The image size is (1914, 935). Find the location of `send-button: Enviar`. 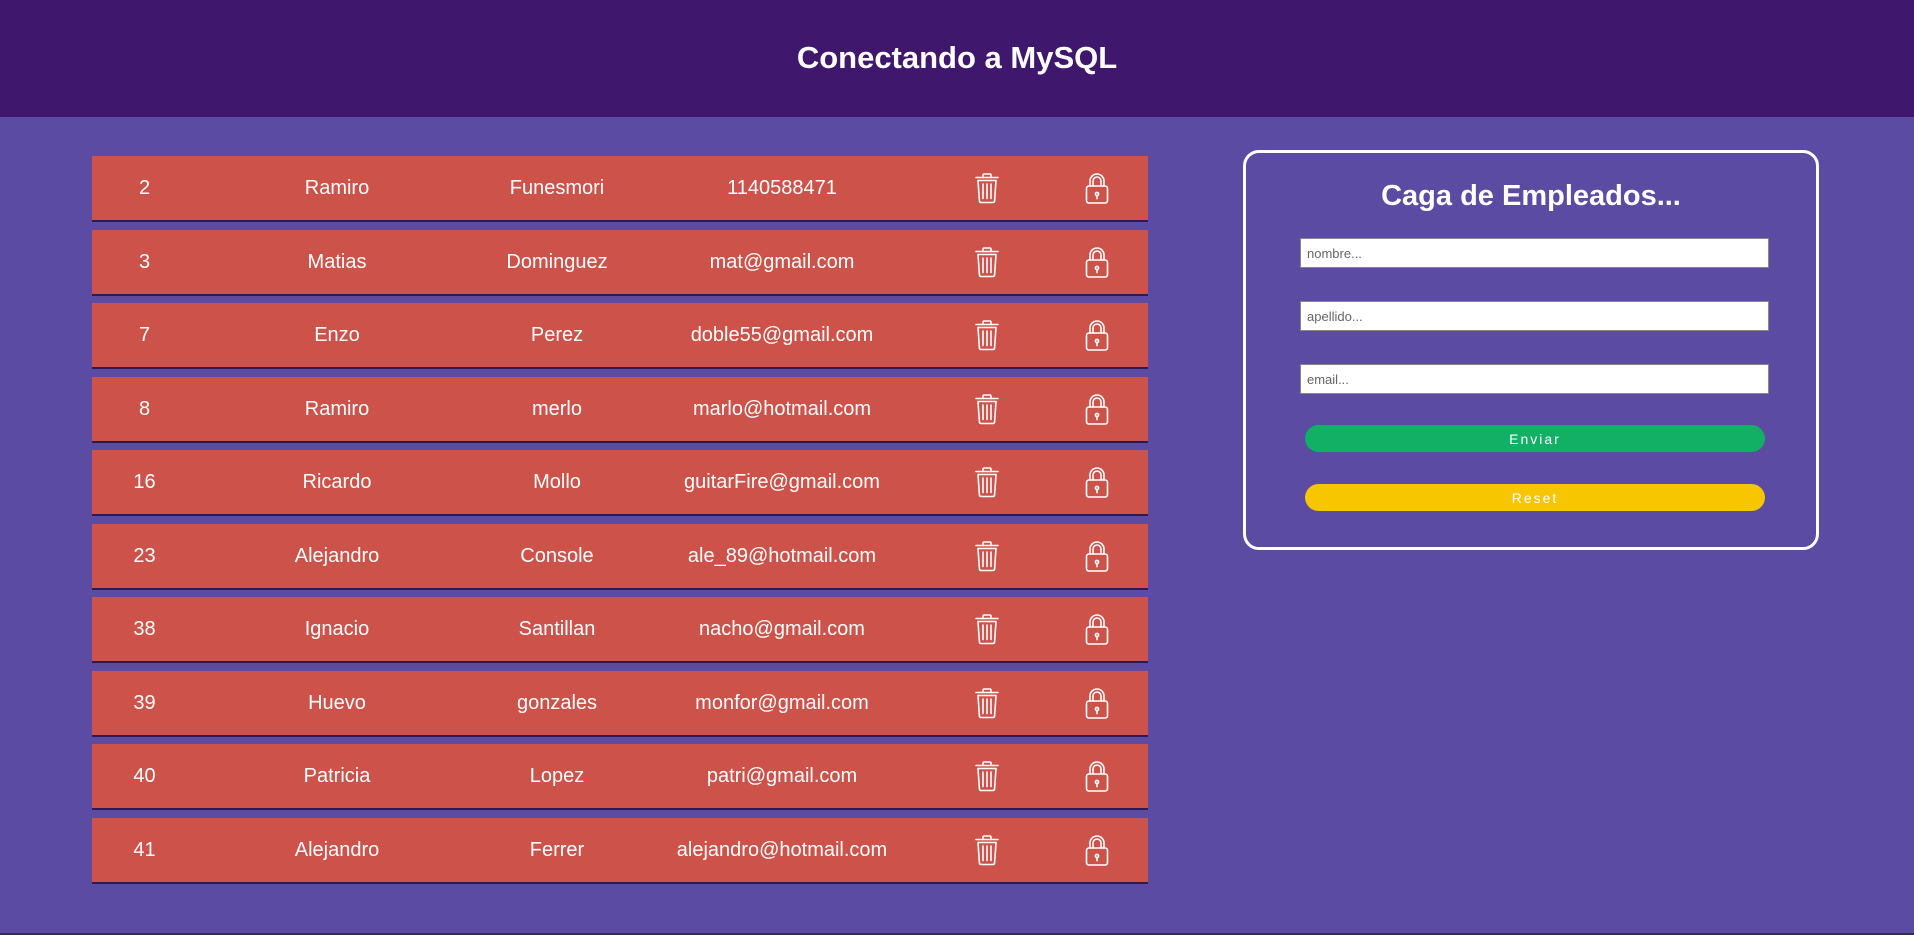

send-button: Enviar is located at coordinates (1535, 438).